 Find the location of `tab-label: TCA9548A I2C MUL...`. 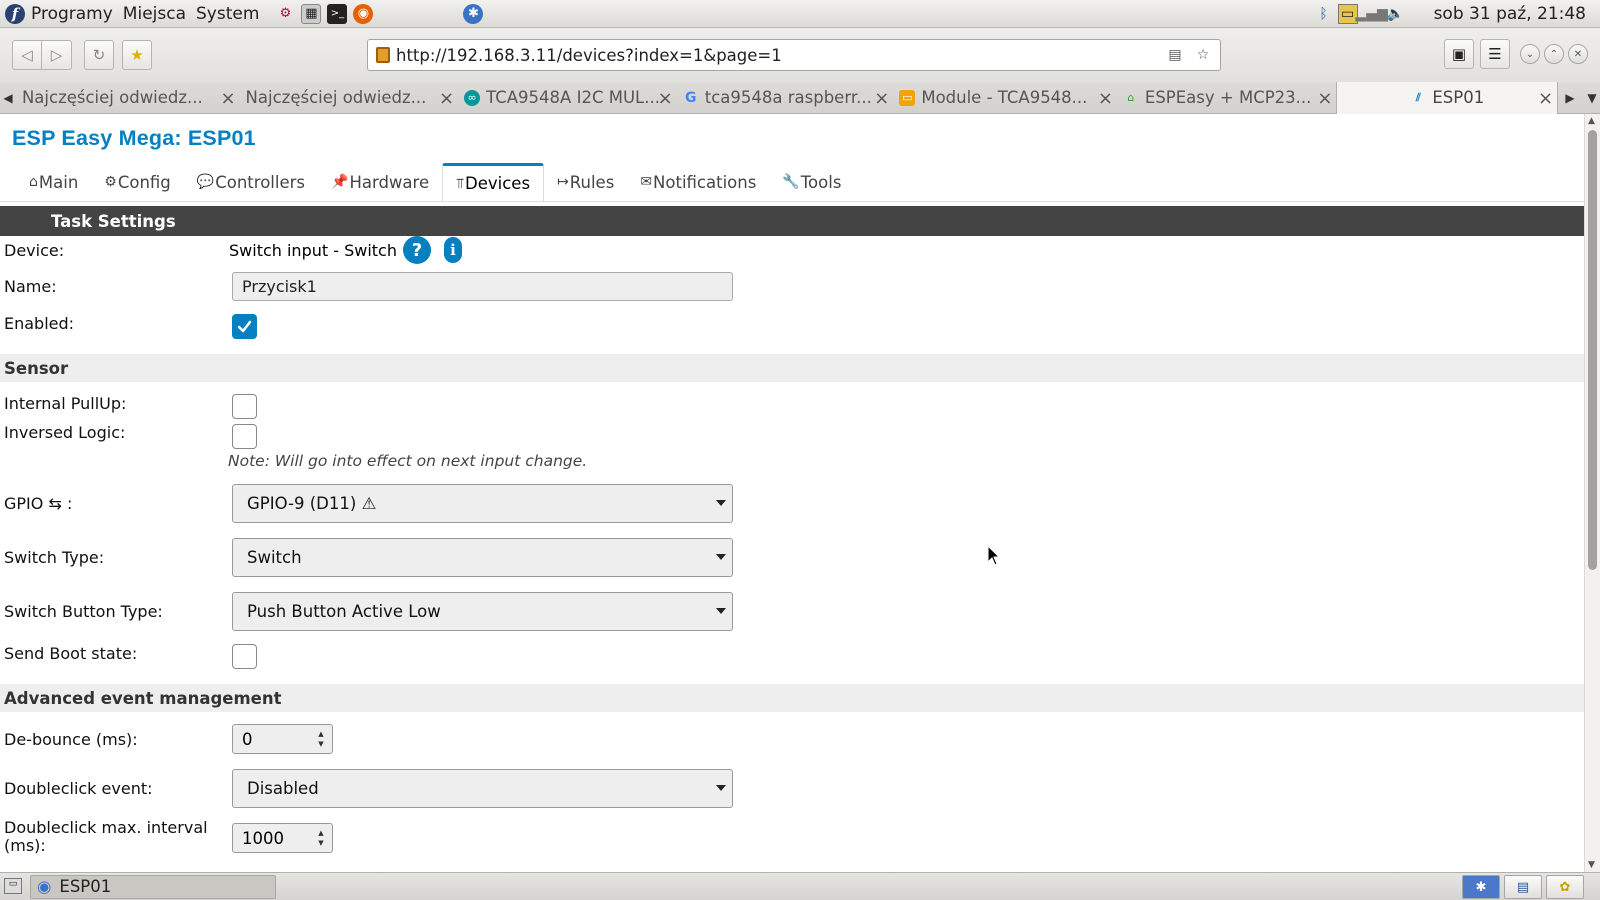

tab-label: TCA9548A I2C MUL... is located at coordinates (573, 97).